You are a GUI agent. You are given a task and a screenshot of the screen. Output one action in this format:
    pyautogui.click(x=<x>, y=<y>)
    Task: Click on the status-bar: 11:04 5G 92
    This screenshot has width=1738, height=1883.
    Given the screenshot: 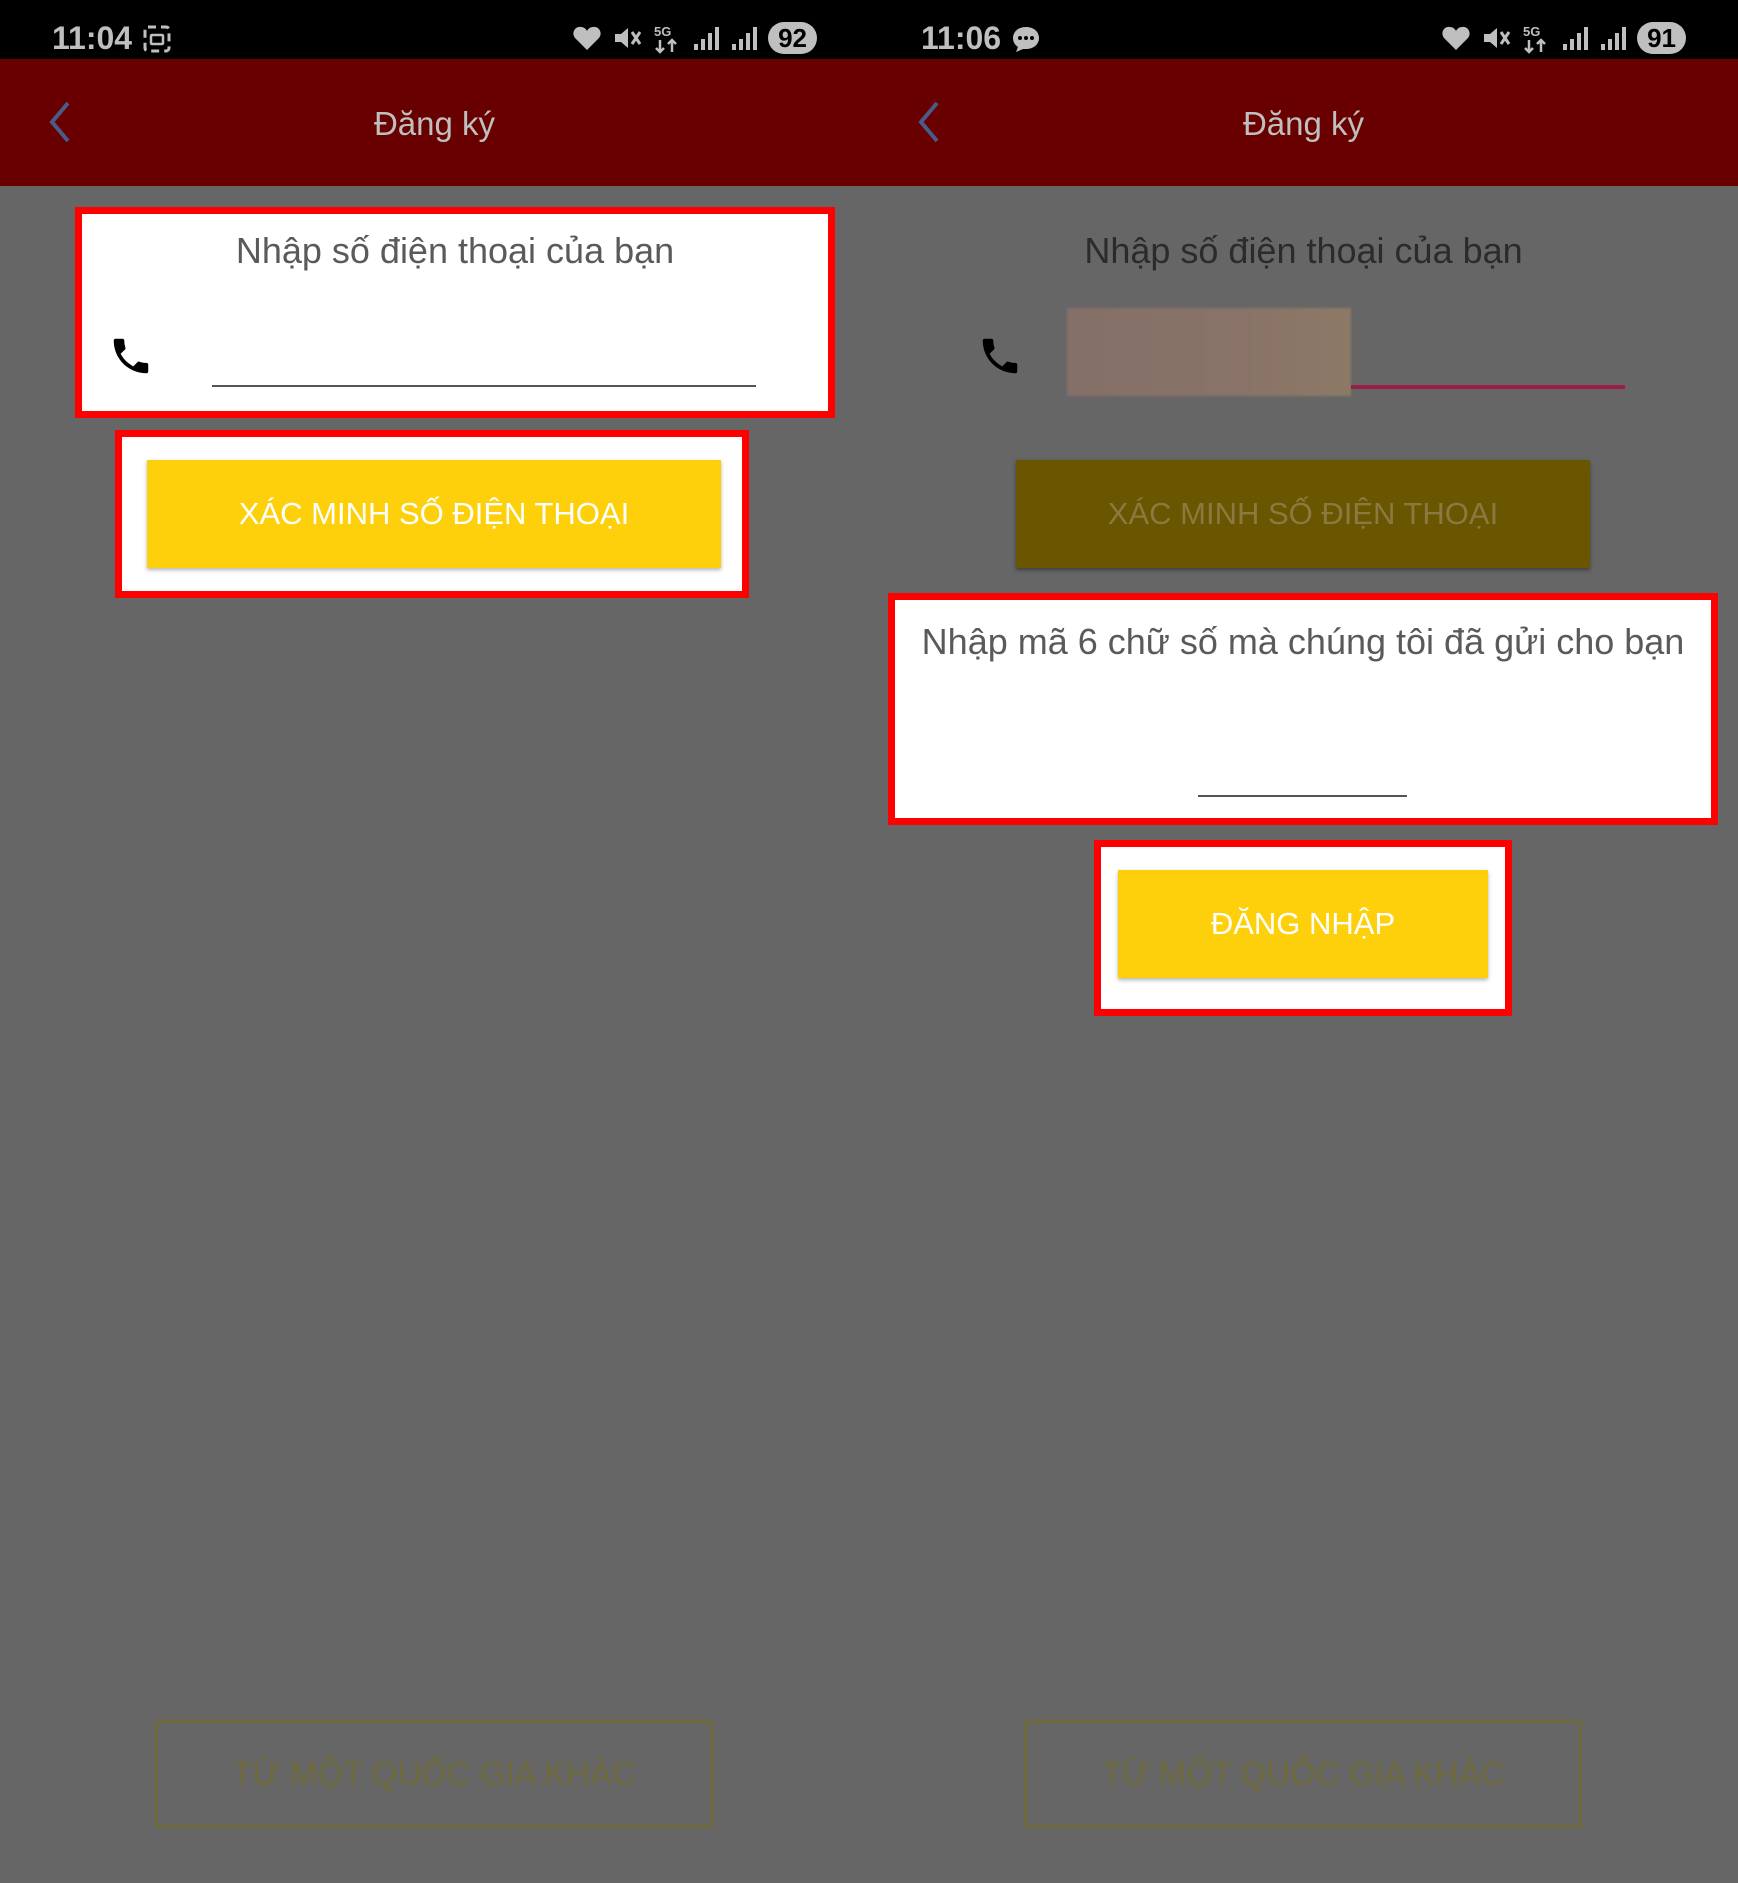 What is the action you would take?
    pyautogui.click(x=434, y=29)
    